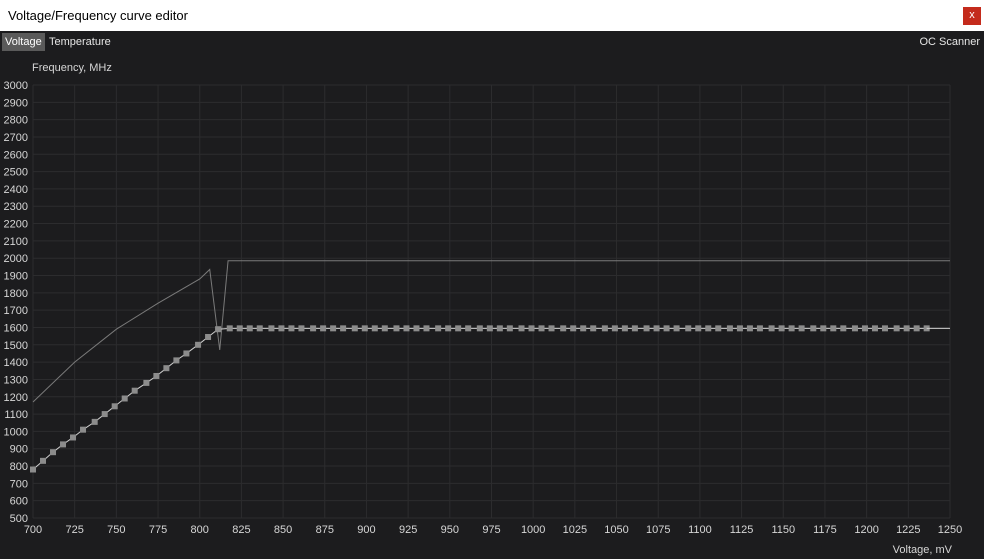  What do you see at coordinates (23, 42) in the screenshot?
I see `tab-voltage: Voltage` at bounding box center [23, 42].